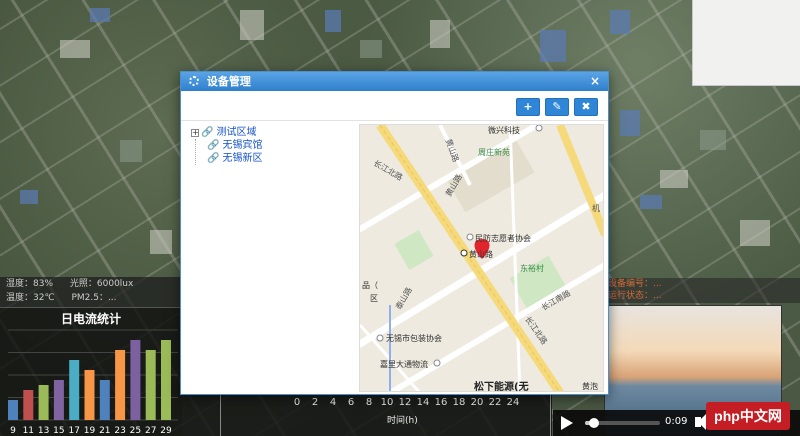 The width and height of the screenshot is (800, 436). I want to click on map-label-road: 机, so click(596, 208).